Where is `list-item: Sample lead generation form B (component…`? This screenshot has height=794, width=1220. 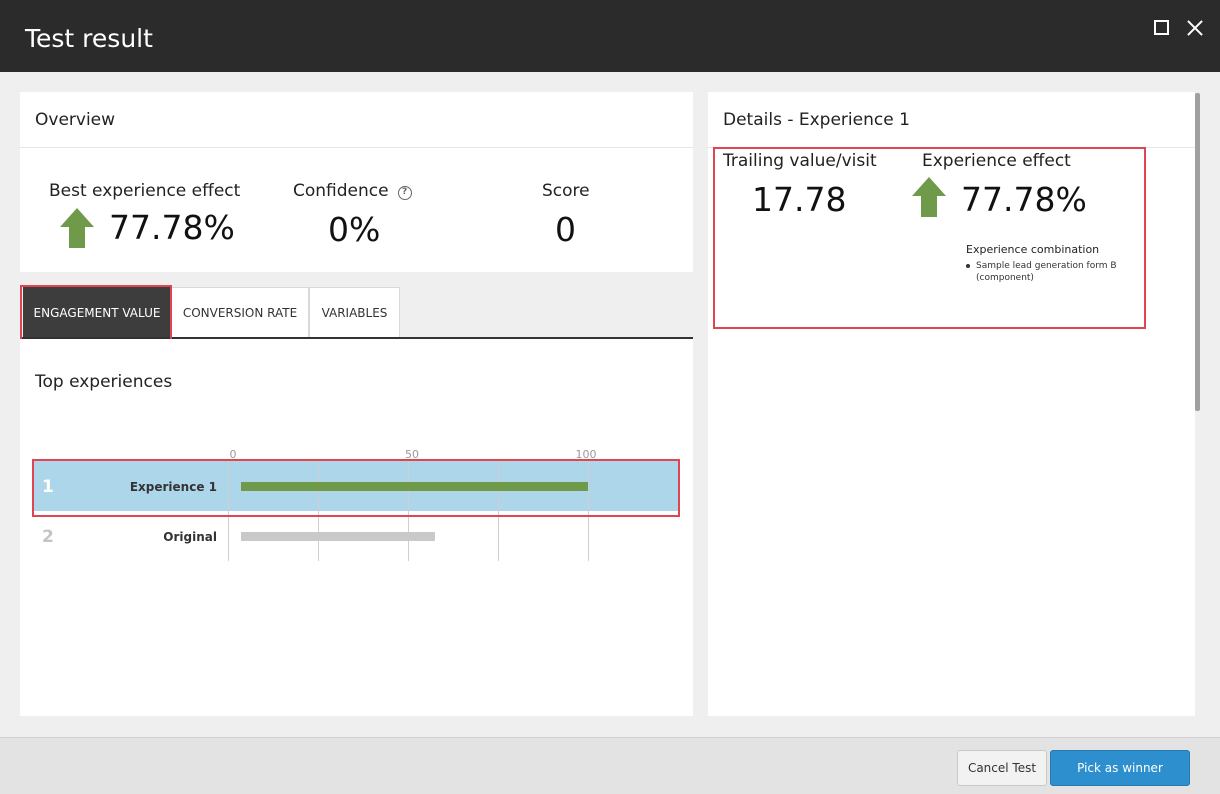
list-item: Sample lead generation form B (component… is located at coordinates (1053, 272).